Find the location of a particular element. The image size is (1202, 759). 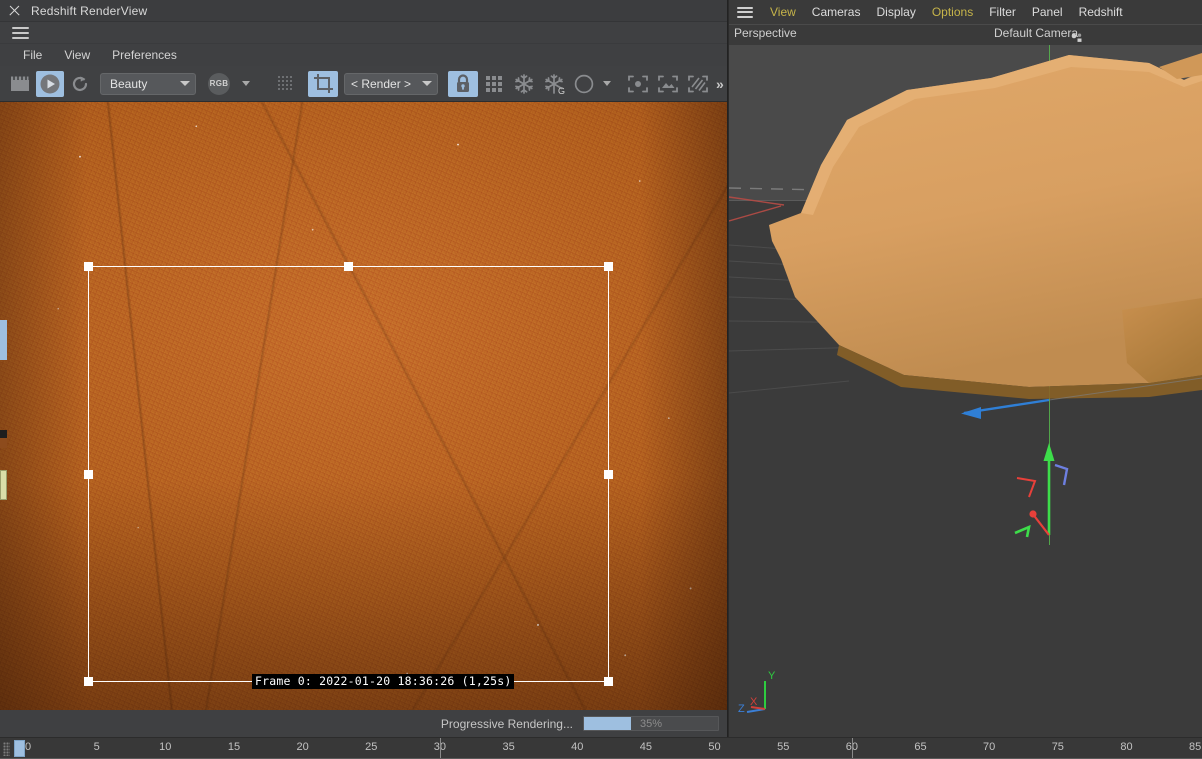

timeline-tick-label: 70 is located at coordinates (989, 747).